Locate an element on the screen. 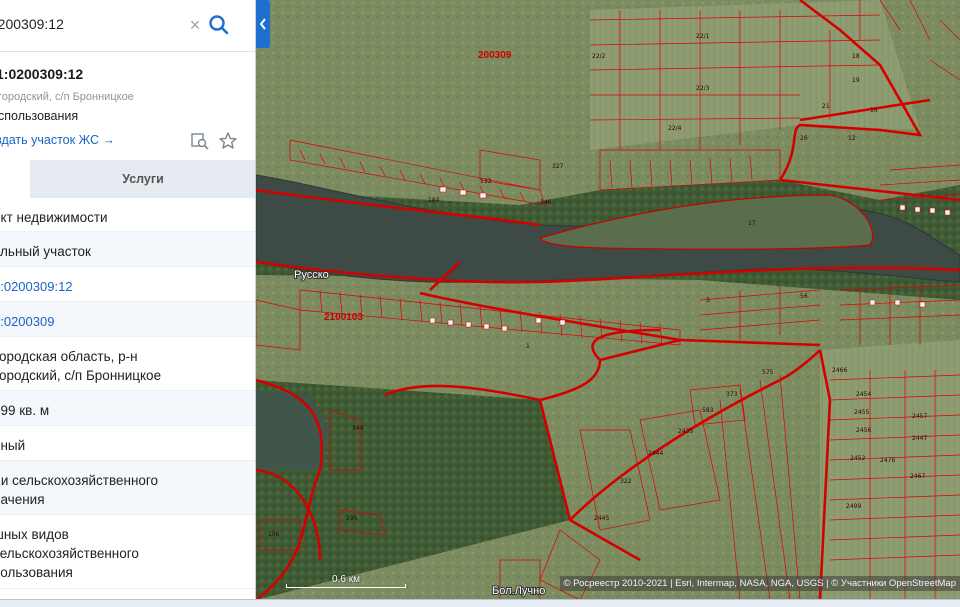 This screenshot has height=607, width=960. quarter-label: 2100103 is located at coordinates (343, 317).